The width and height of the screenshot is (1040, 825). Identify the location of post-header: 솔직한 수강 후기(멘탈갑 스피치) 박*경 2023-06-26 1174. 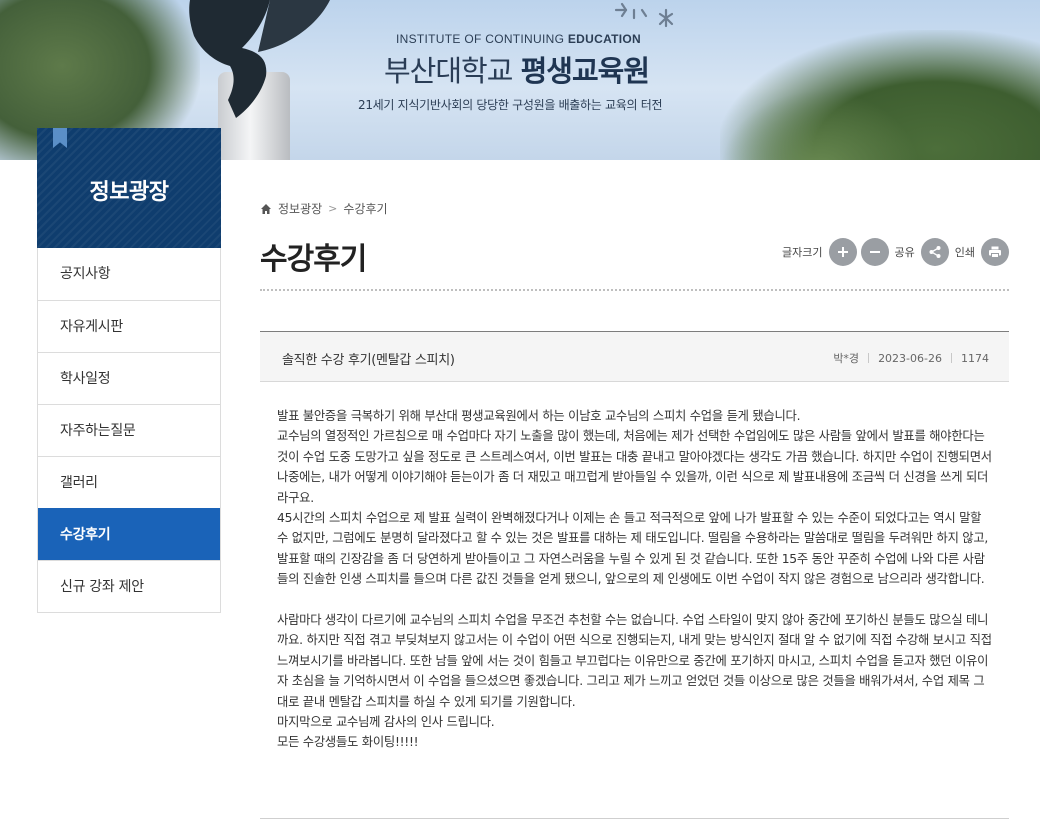
(634, 356).